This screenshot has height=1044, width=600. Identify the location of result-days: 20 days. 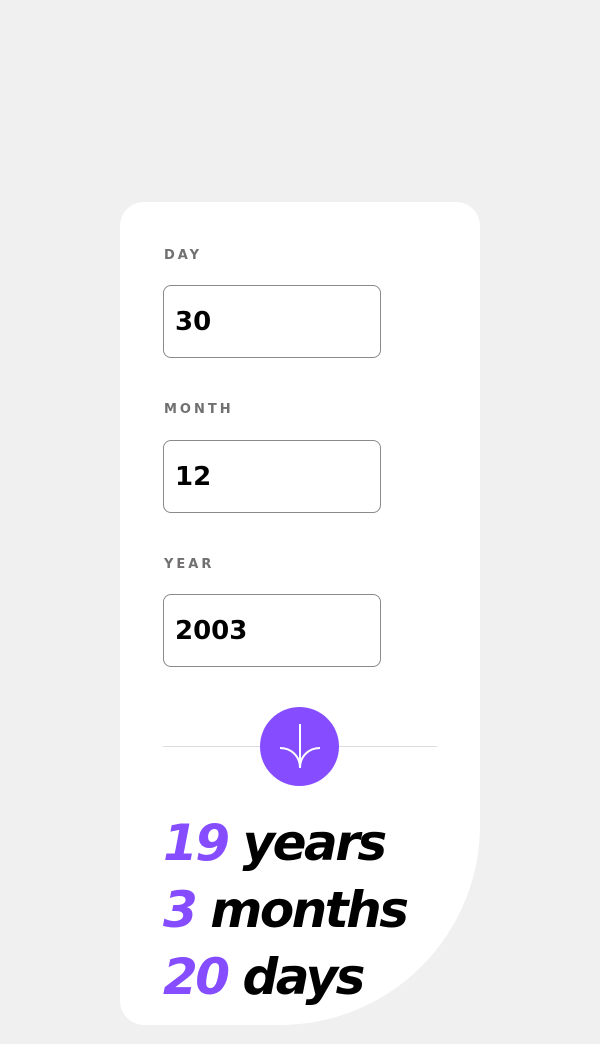
(264, 977).